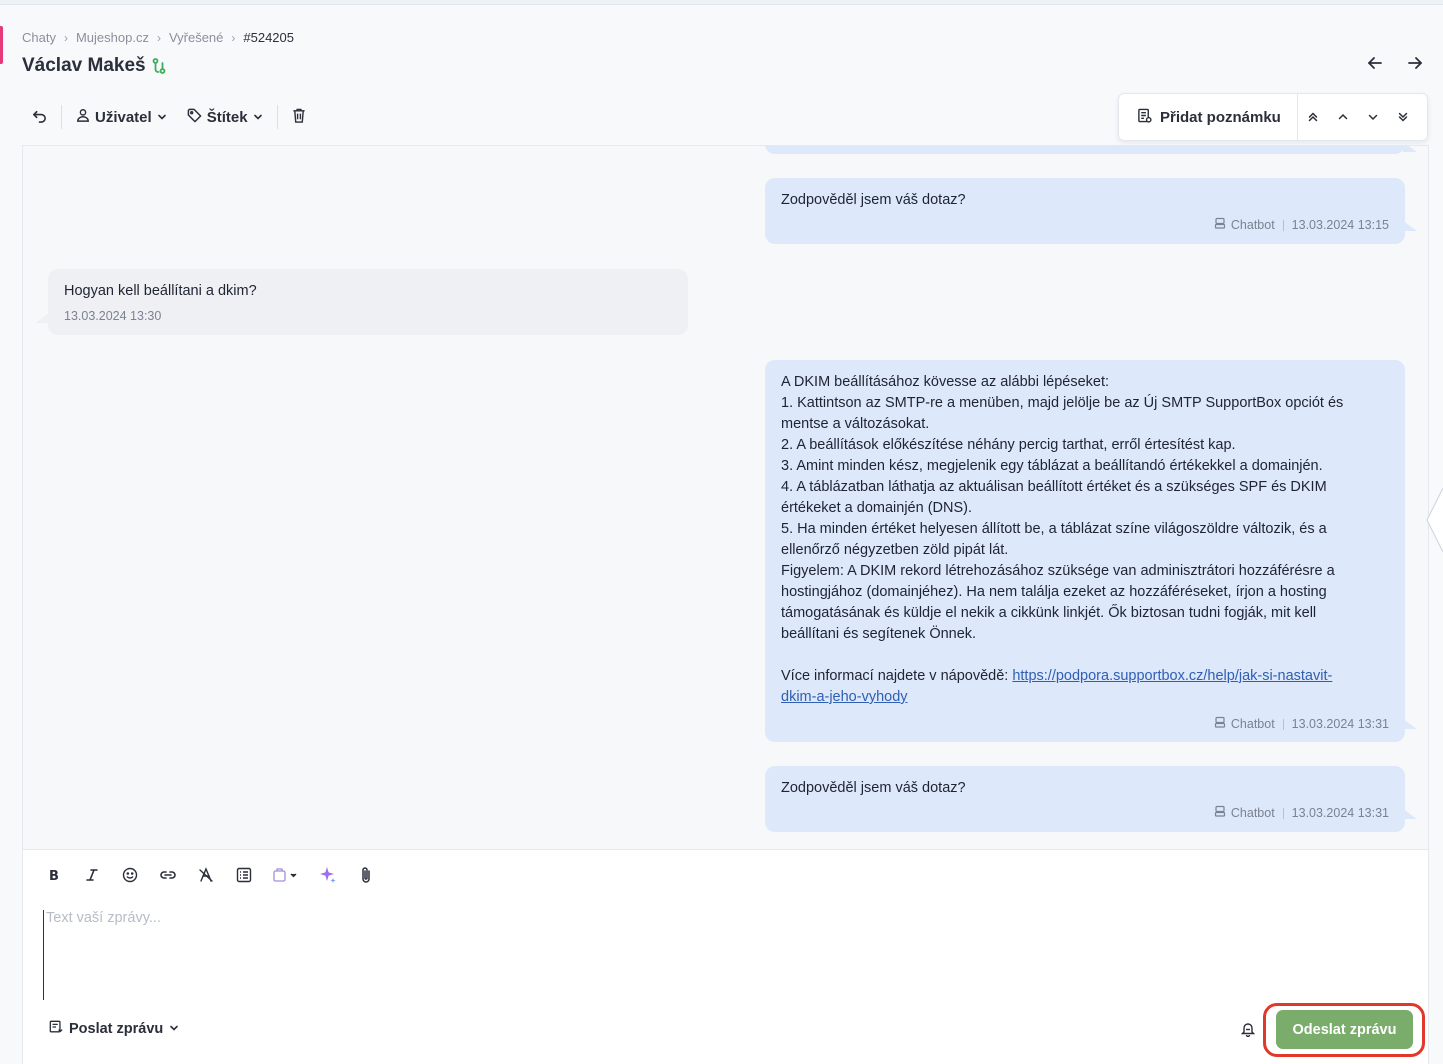 This screenshot has height=1064, width=1443. What do you see at coordinates (368, 316) in the screenshot?
I see `message-meta: 13.03.2024 13:30` at bounding box center [368, 316].